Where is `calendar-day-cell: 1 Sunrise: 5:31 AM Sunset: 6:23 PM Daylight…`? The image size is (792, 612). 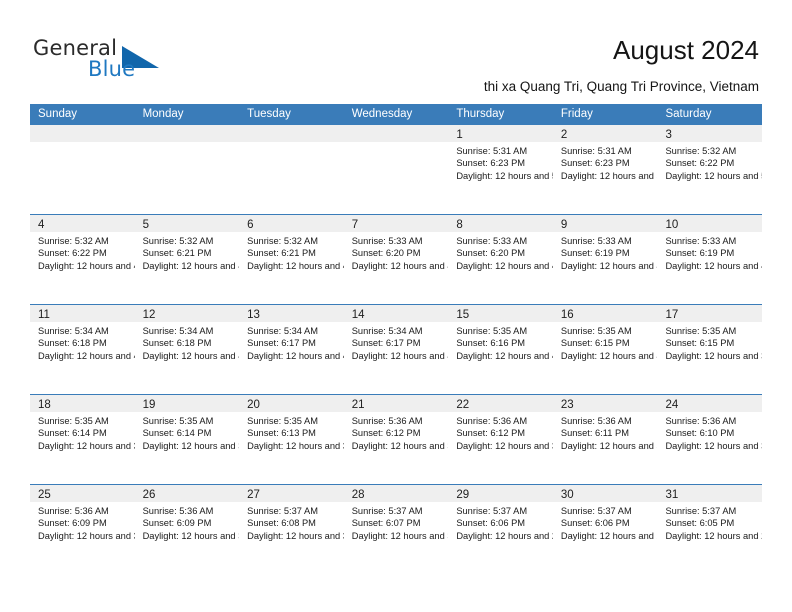 calendar-day-cell: 1 Sunrise: 5:31 AM Sunset: 6:23 PM Daylight… is located at coordinates (500, 169).